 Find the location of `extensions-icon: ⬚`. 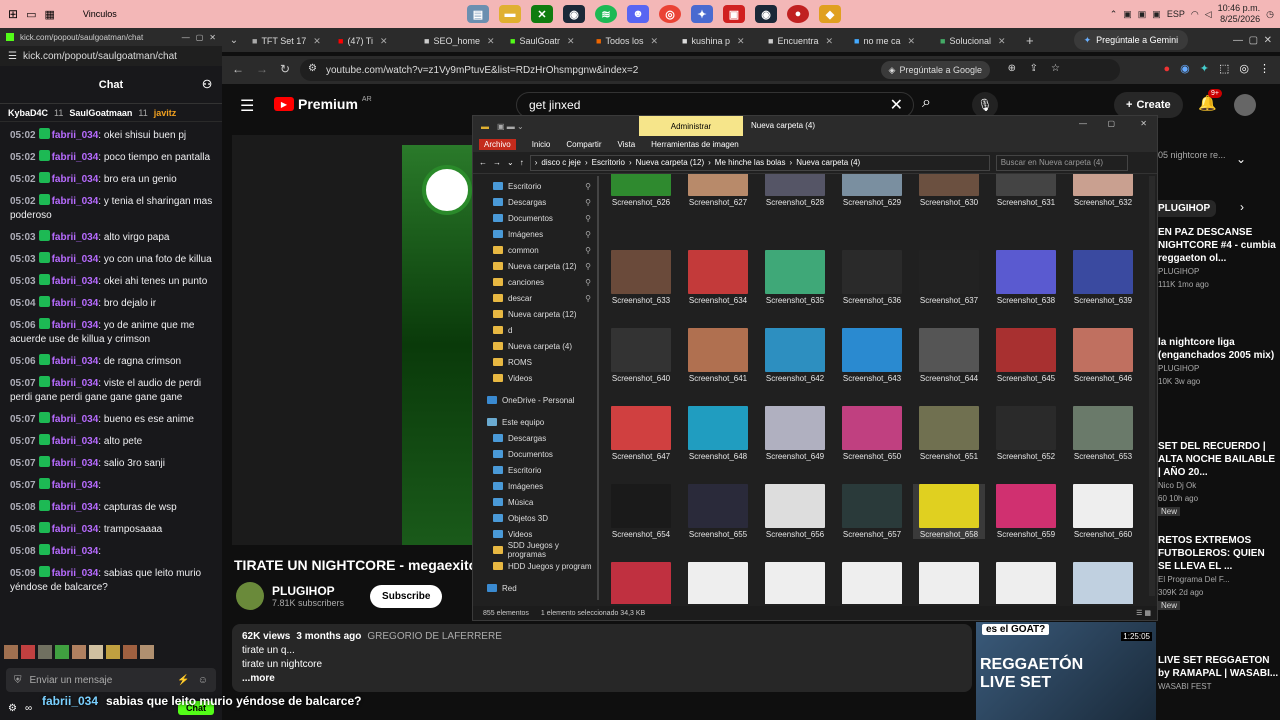

extensions-icon: ⬚ is located at coordinates (1224, 68).